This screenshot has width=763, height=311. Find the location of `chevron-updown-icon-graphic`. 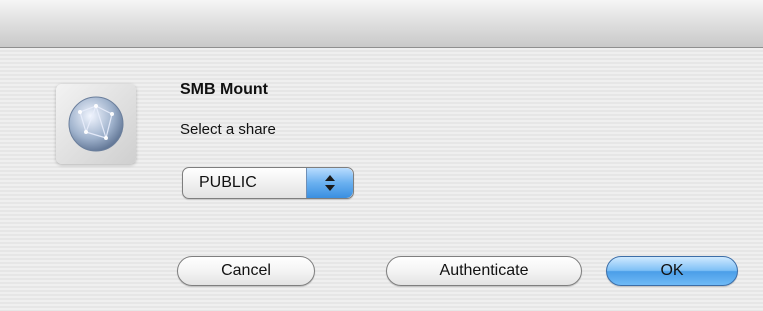

chevron-updown-icon-graphic is located at coordinates (330, 183).